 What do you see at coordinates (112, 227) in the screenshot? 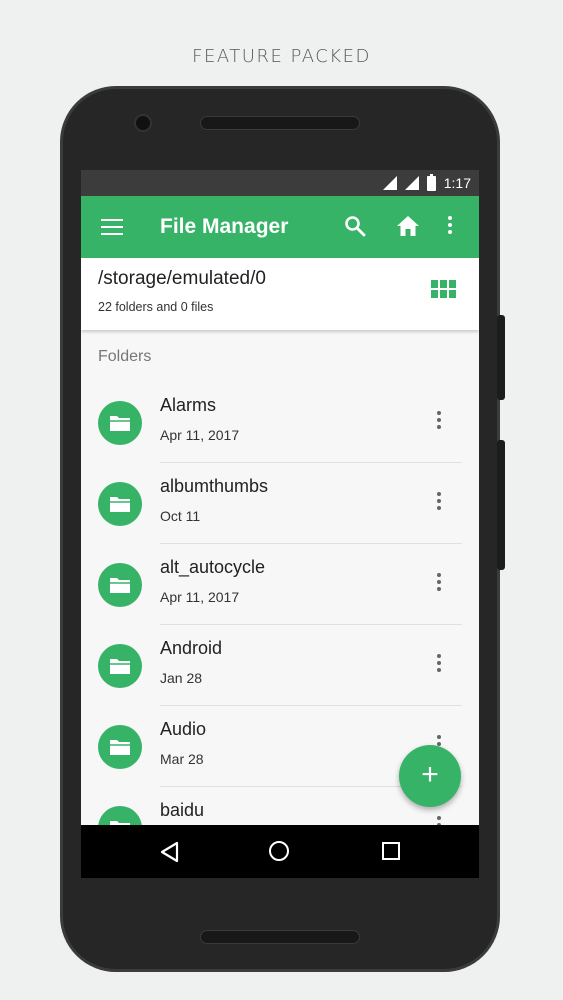
I see `menu-icon` at bounding box center [112, 227].